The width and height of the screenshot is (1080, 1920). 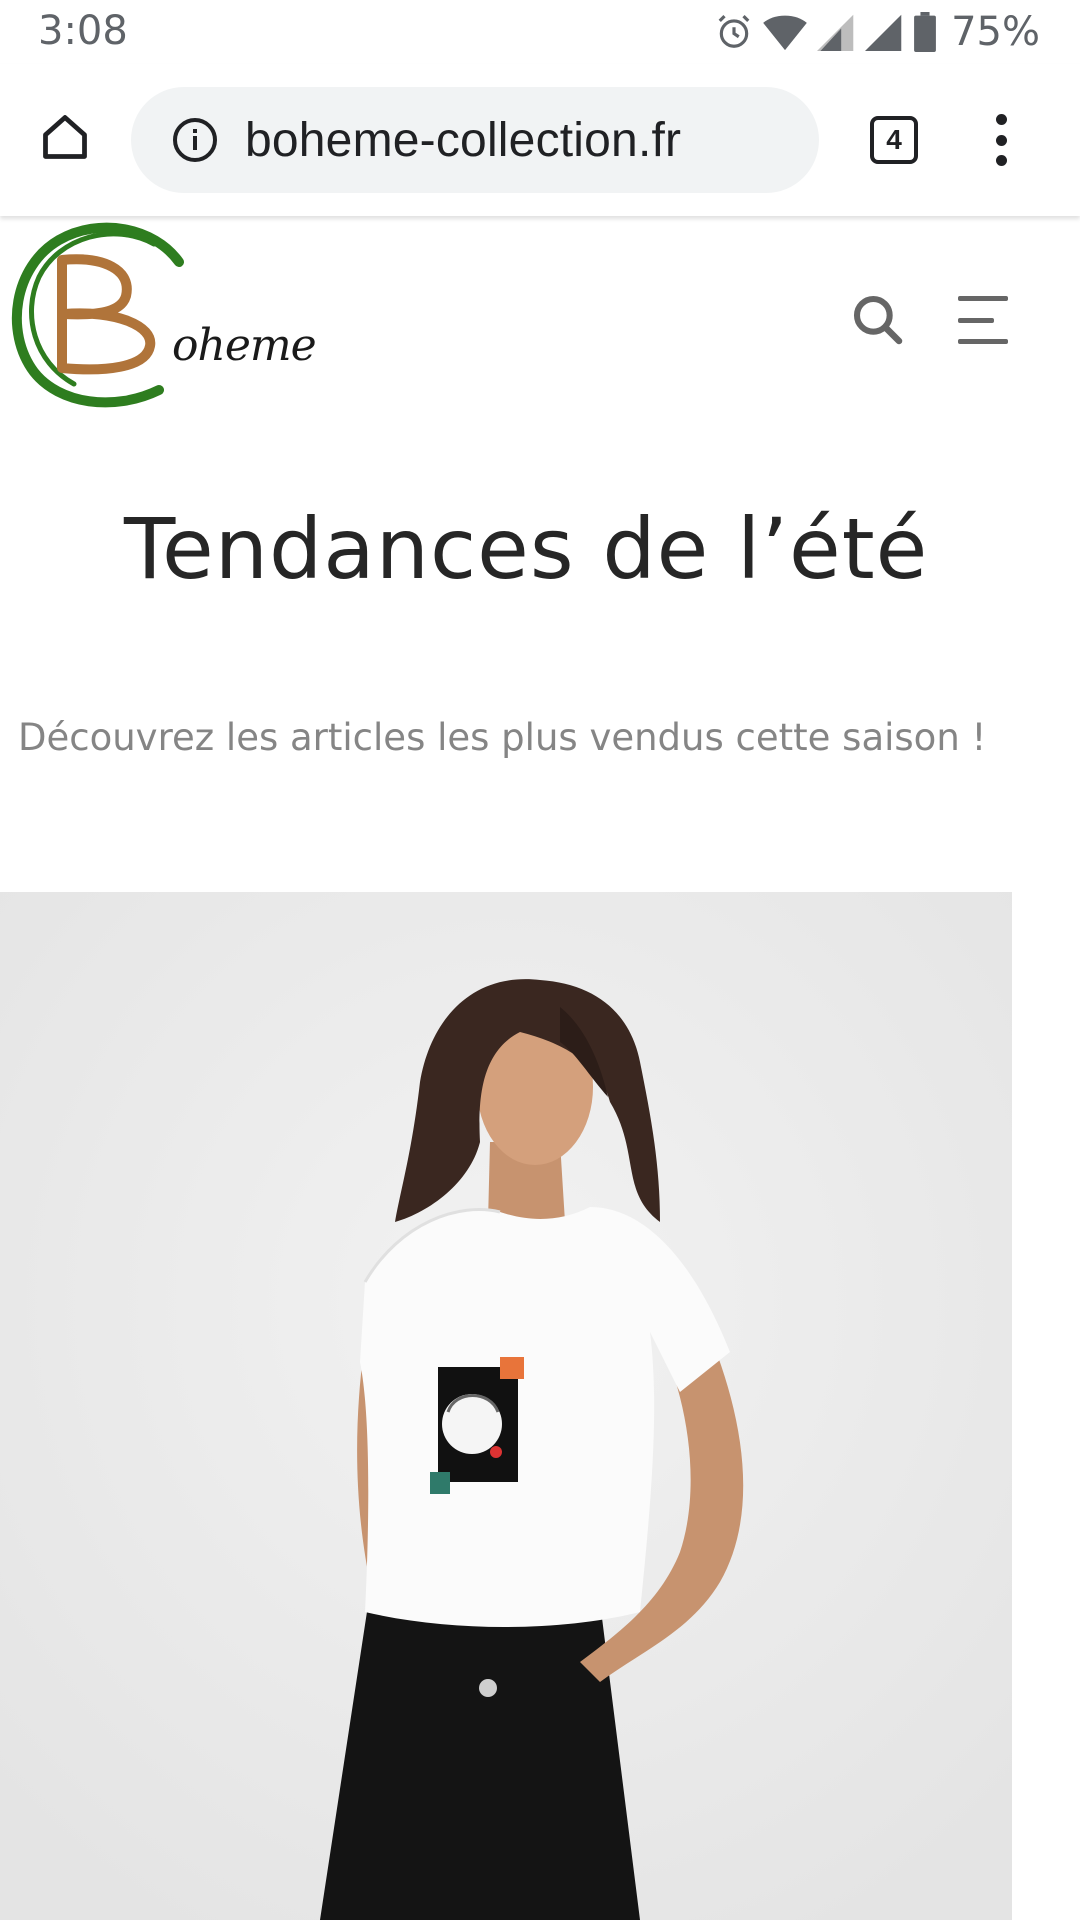 I want to click on site-logo: oheme, so click(x=160, y=317).